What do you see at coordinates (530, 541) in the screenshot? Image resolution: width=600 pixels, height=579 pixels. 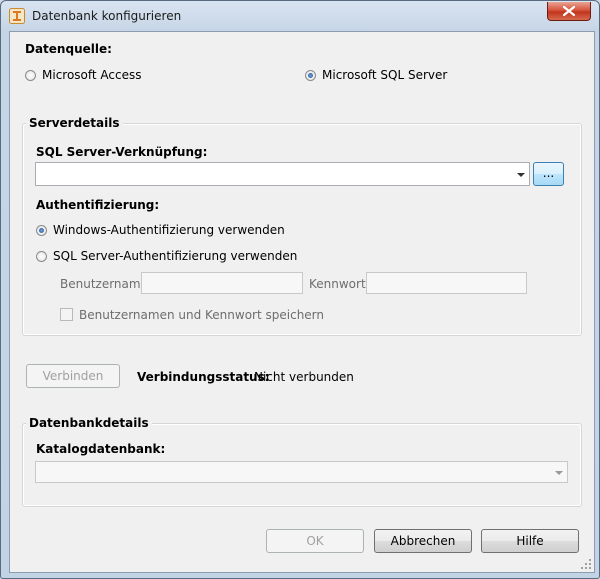 I see `help-button: Hilfe` at bounding box center [530, 541].